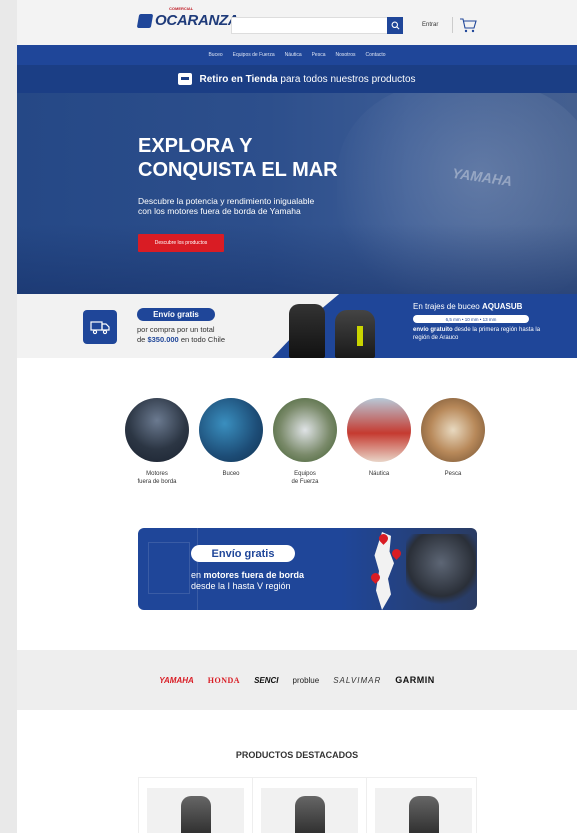  Describe the element at coordinates (297, 259) in the screenshot. I see `hero-water` at that location.